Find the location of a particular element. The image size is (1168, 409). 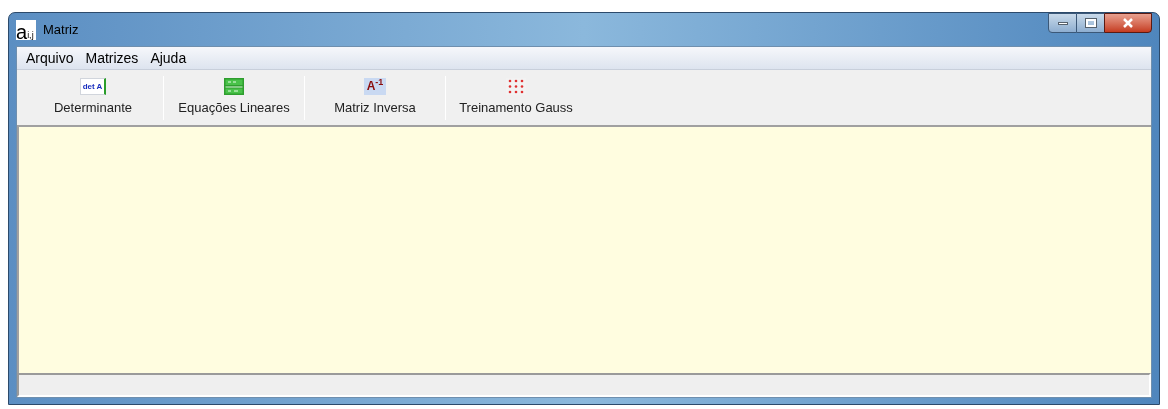

maximize-icon is located at coordinates (1090, 23).